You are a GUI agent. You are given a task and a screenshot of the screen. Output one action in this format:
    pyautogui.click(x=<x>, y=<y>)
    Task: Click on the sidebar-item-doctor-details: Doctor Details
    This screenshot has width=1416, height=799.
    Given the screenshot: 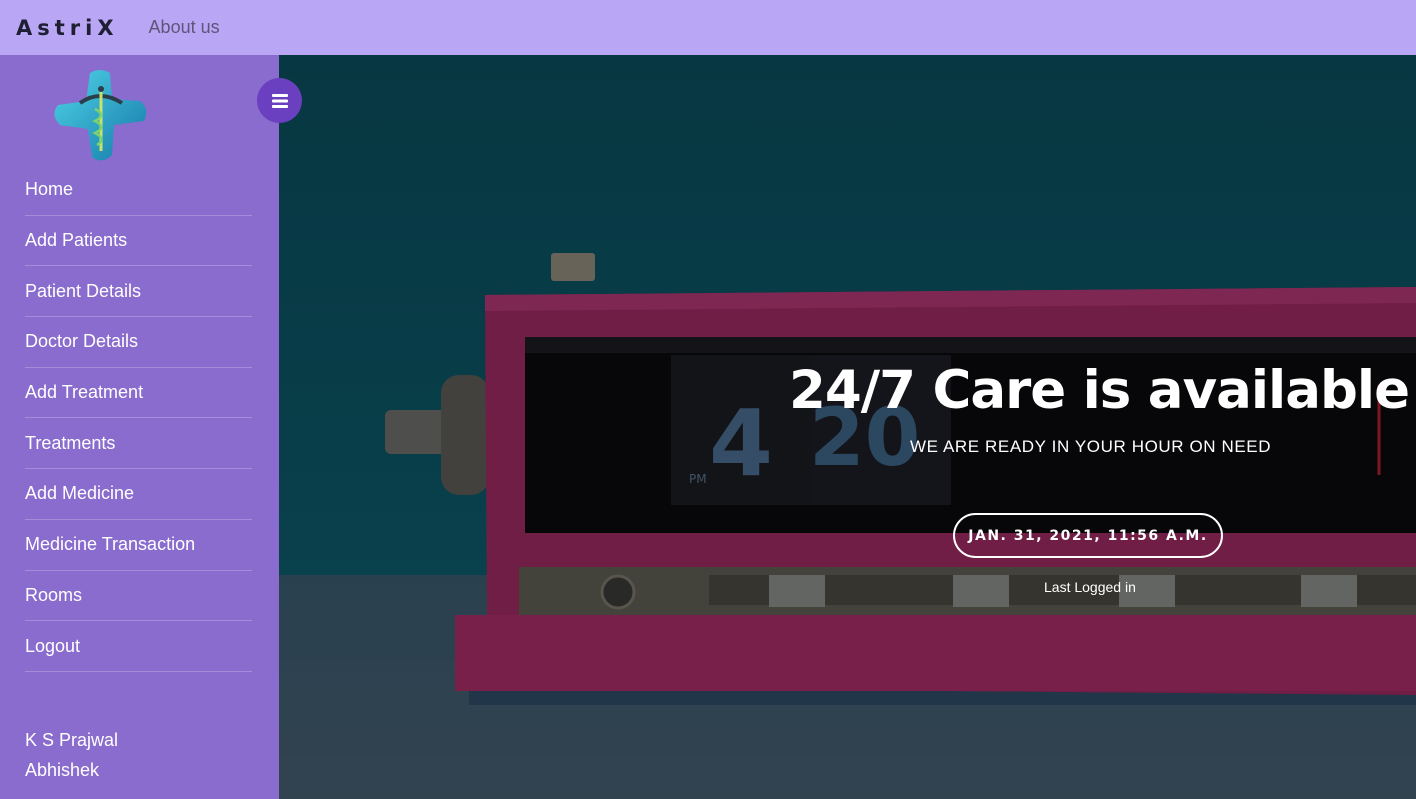 What is the action you would take?
    pyautogui.click(x=138, y=342)
    